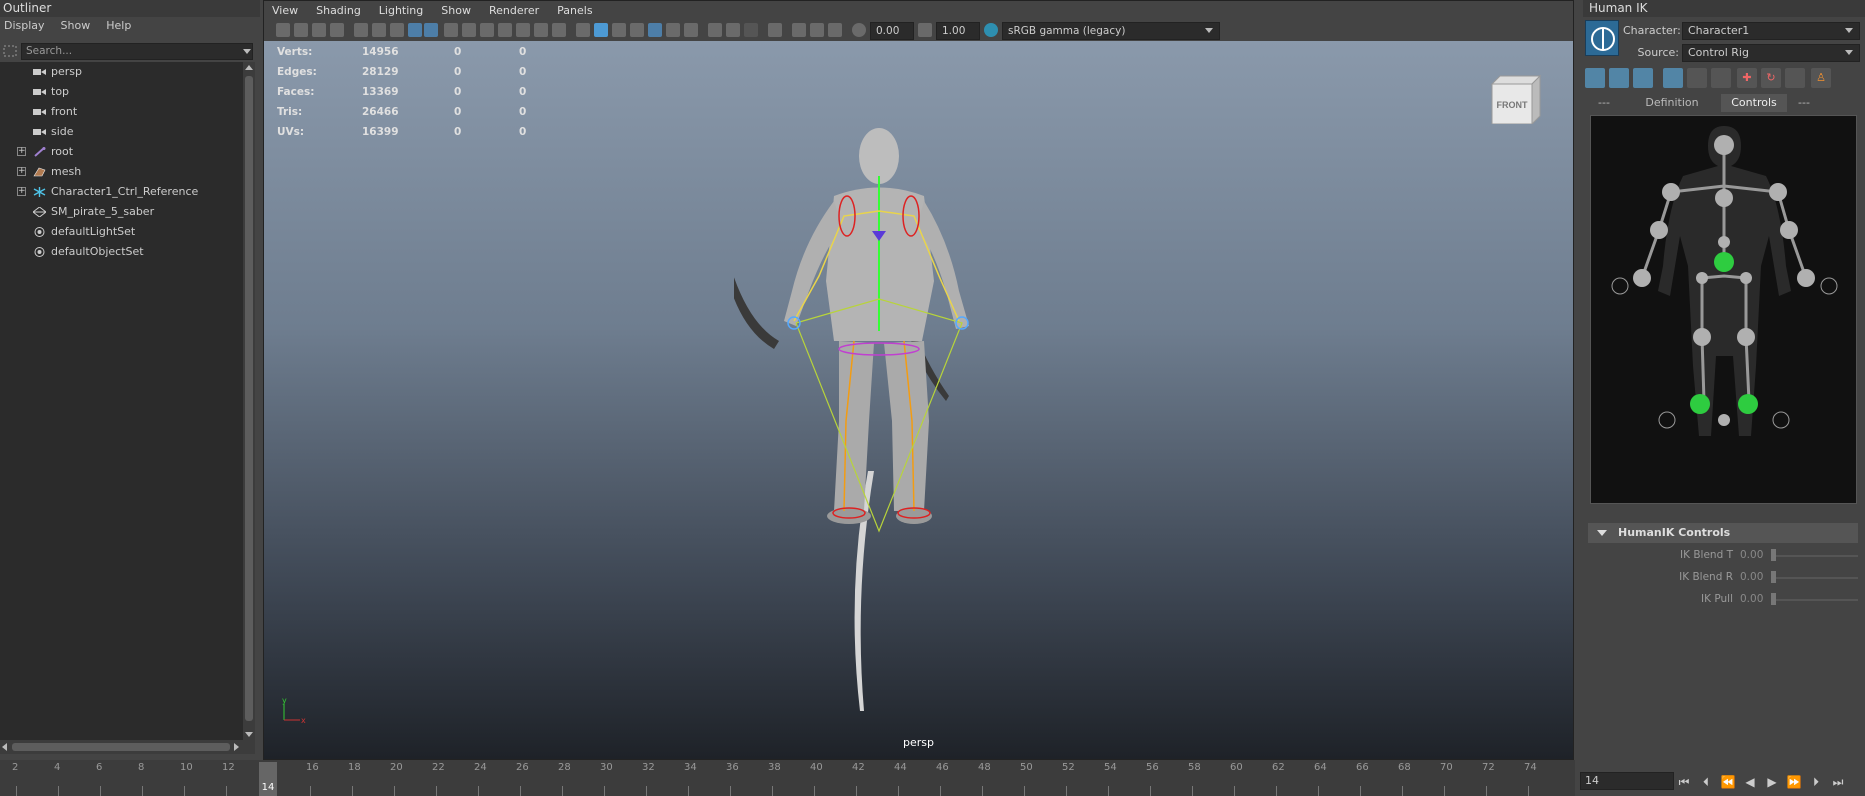 Image resolution: width=1865 pixels, height=796 pixels. What do you see at coordinates (859, 30) in the screenshot?
I see `exposure-icon` at bounding box center [859, 30].